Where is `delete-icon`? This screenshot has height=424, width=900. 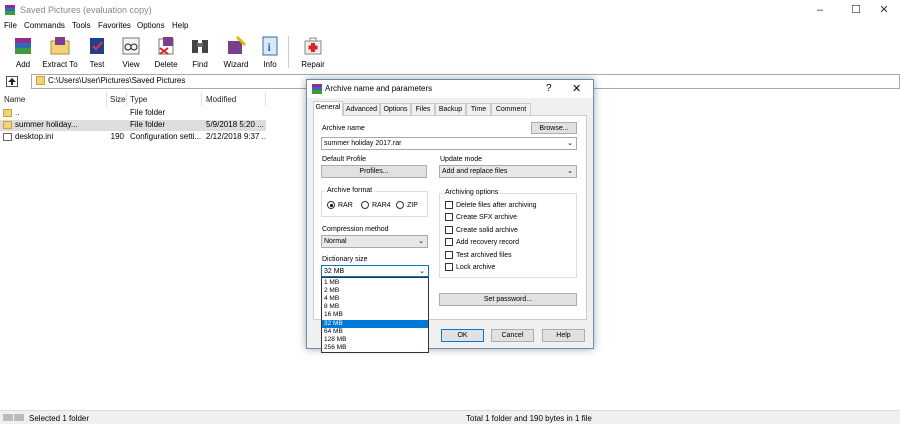
delete-icon is located at coordinates (166, 46).